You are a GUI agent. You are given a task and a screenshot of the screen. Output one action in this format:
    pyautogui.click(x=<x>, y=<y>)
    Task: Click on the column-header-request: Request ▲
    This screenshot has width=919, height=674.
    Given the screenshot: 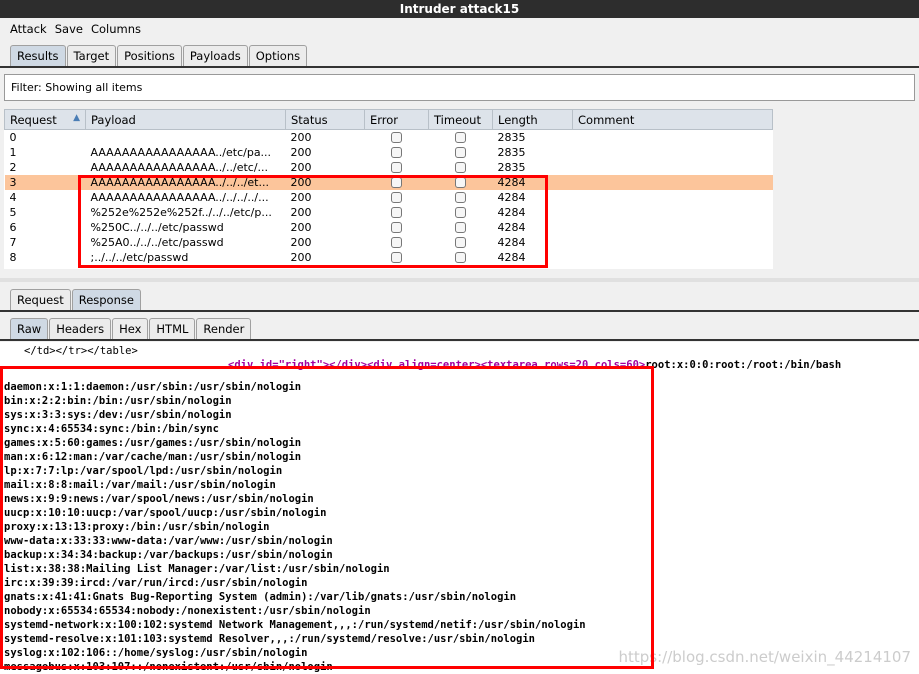 What is the action you would take?
    pyautogui.click(x=45, y=119)
    